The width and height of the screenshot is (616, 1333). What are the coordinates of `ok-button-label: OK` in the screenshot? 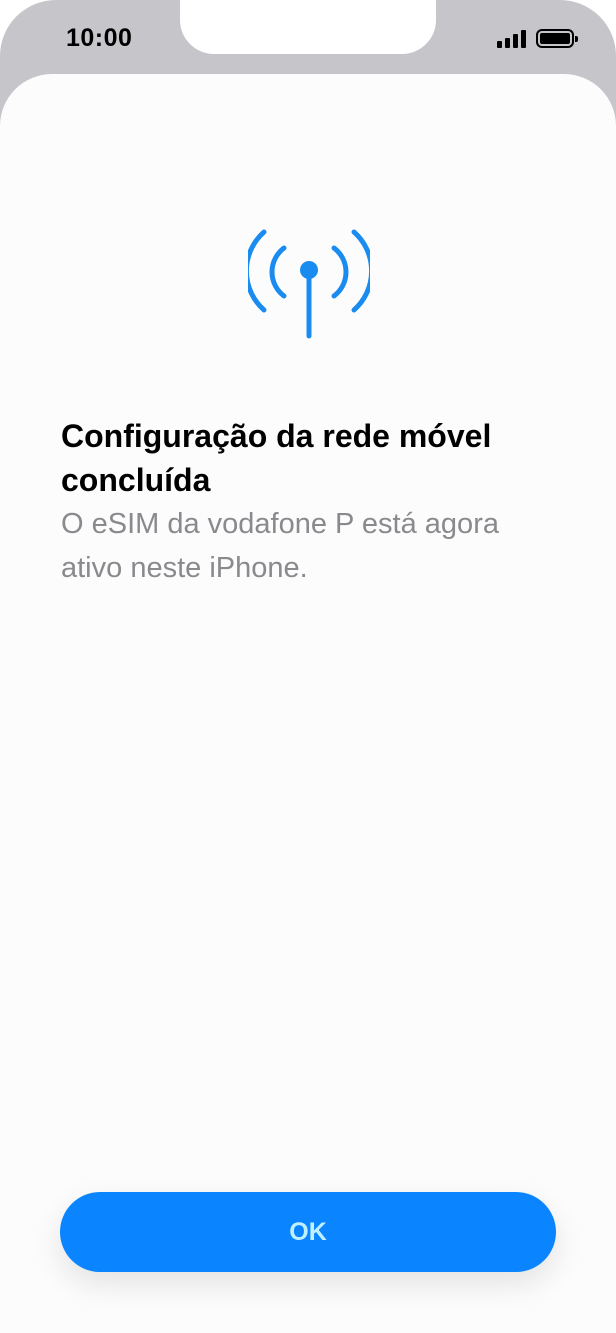 It's located at (308, 1231).